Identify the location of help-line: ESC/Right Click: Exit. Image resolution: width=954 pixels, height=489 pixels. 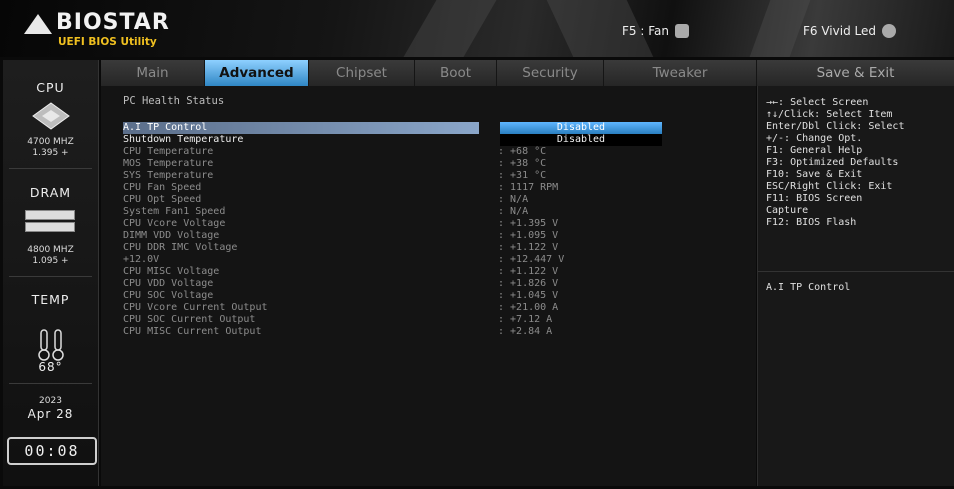
(829, 186).